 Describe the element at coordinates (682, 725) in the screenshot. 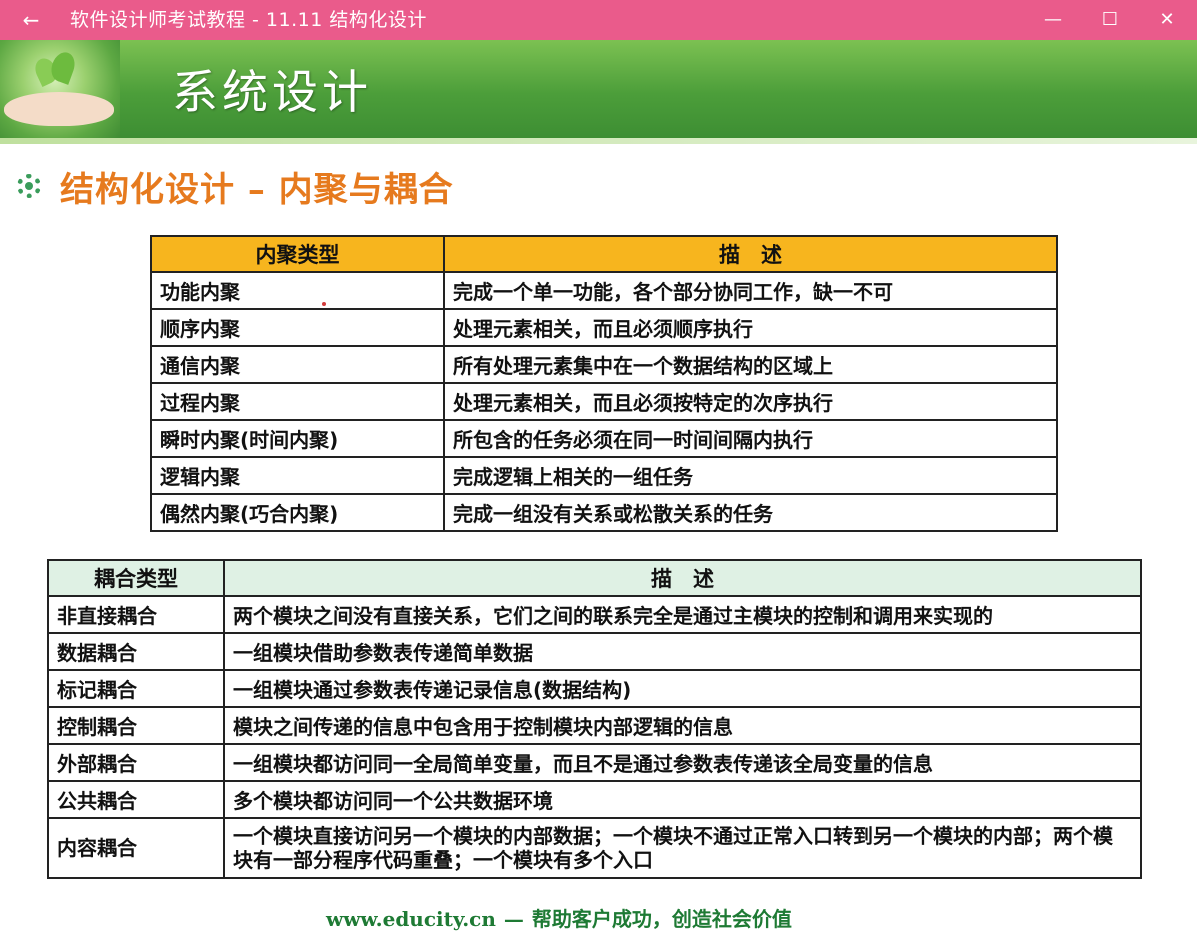

I see `coupling-description: 模块之间传递的信息中包含用于控制模块内部逻辑的信息` at that location.